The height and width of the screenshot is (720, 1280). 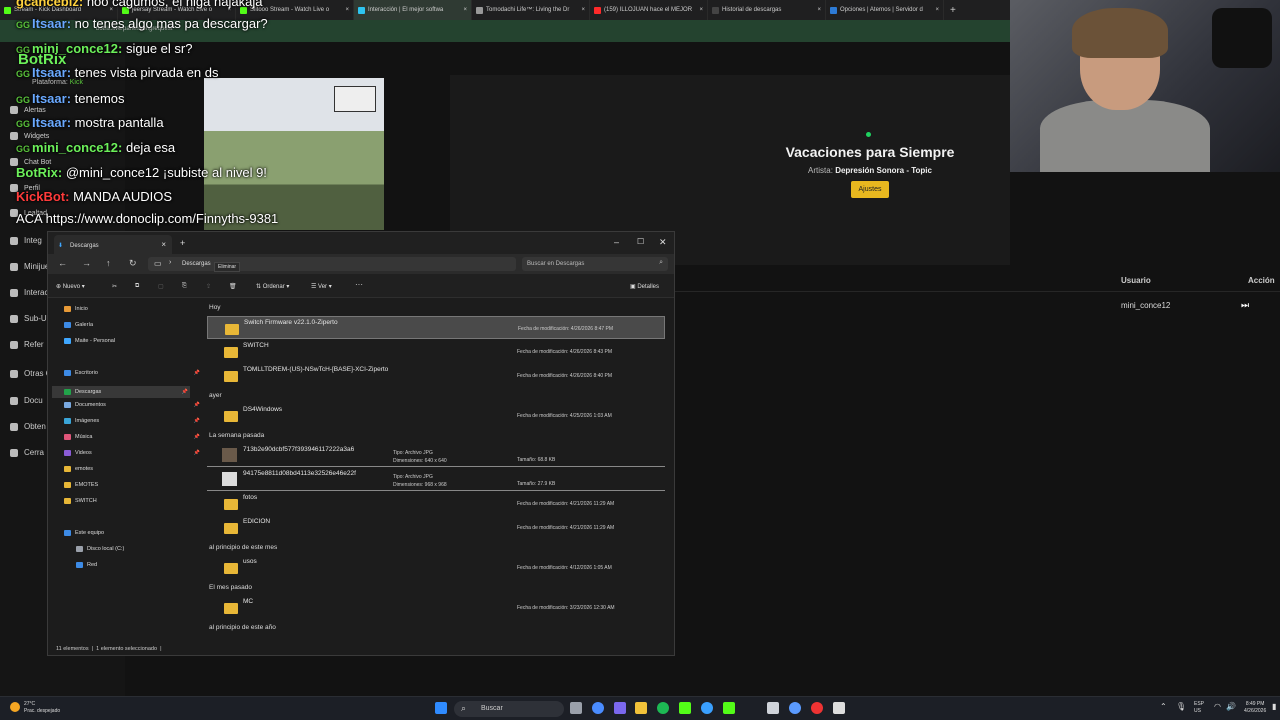 I want to click on group-header: ayer, so click(x=215, y=395).